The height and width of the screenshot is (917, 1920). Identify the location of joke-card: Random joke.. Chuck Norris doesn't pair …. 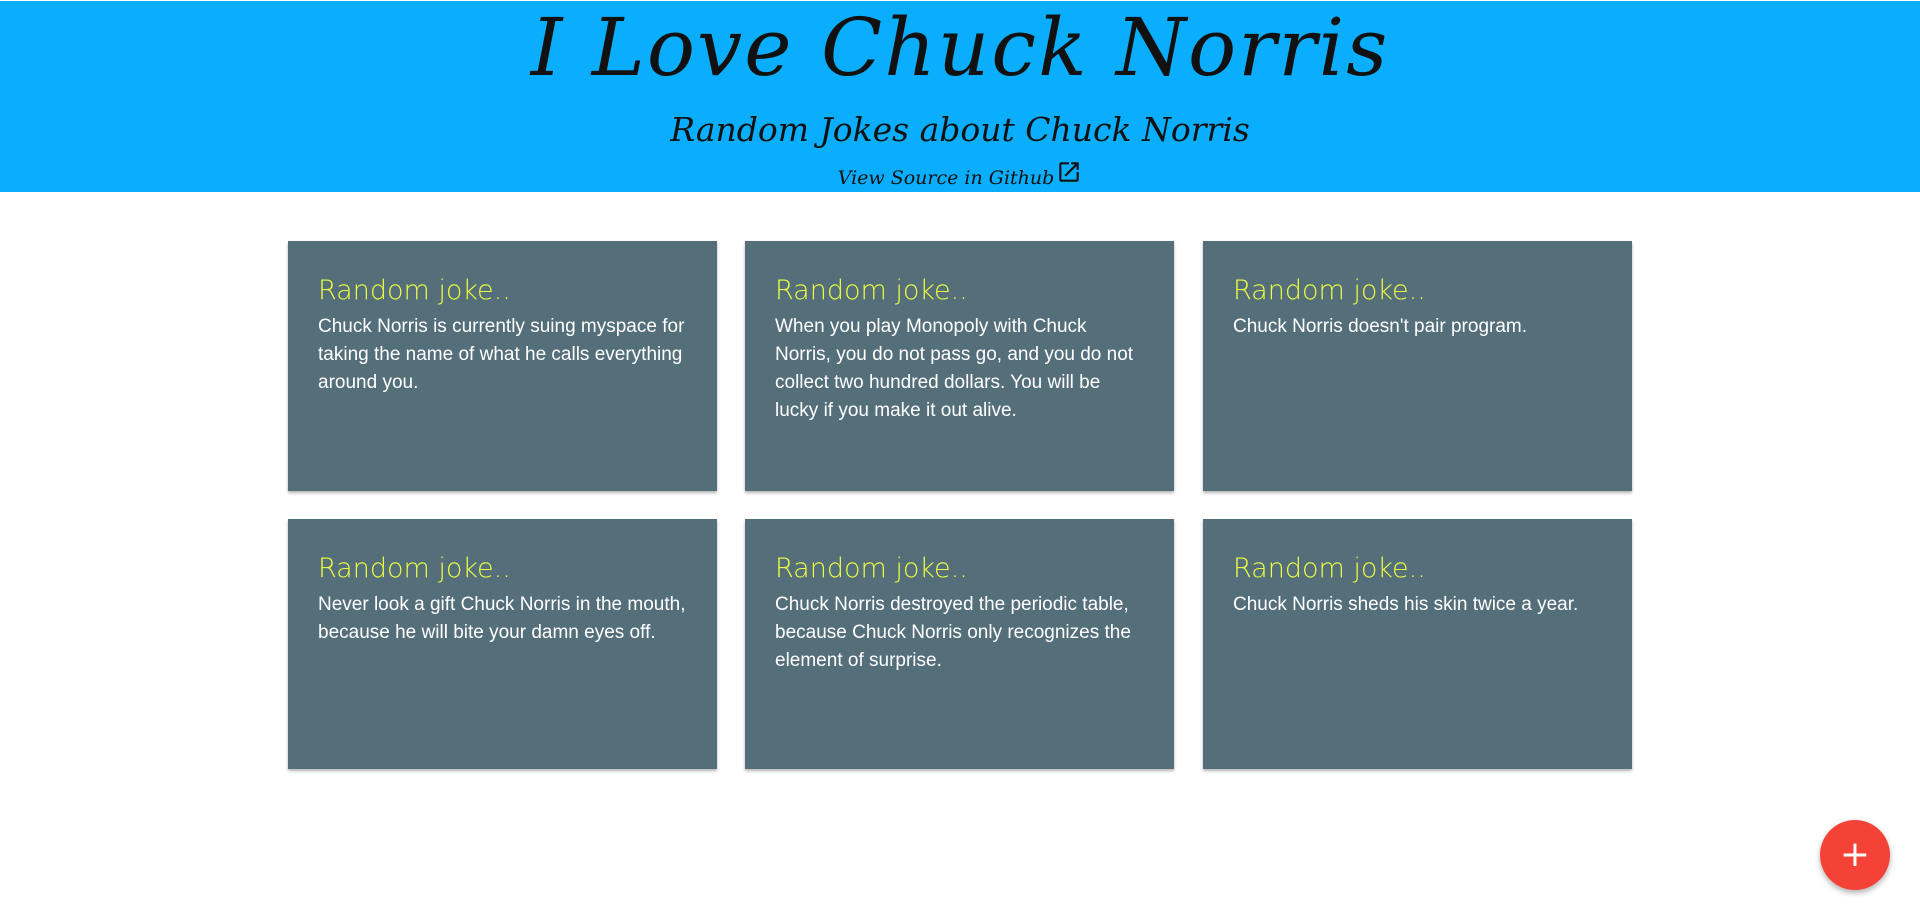
(1417, 366).